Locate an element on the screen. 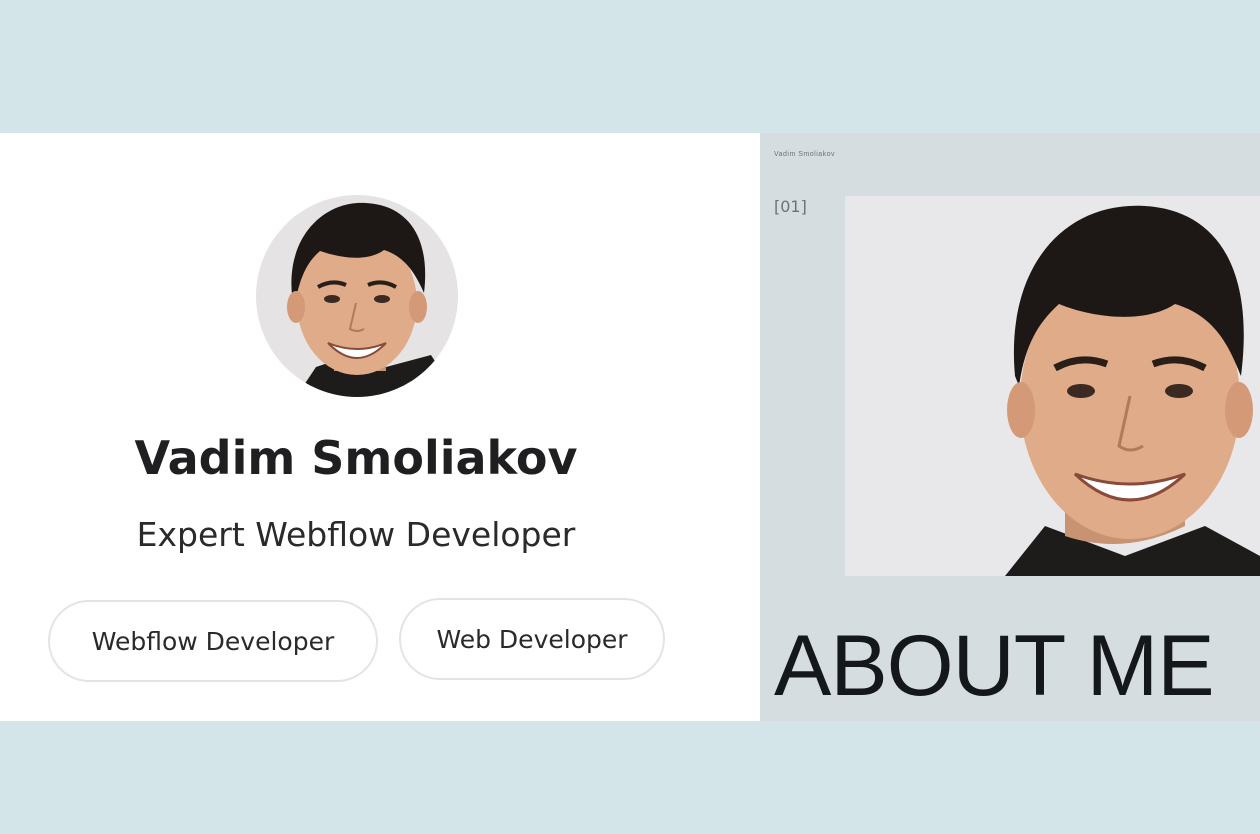 The height and width of the screenshot is (834, 1260). preview-header-name: Vadim Smoliakov is located at coordinates (805, 154).